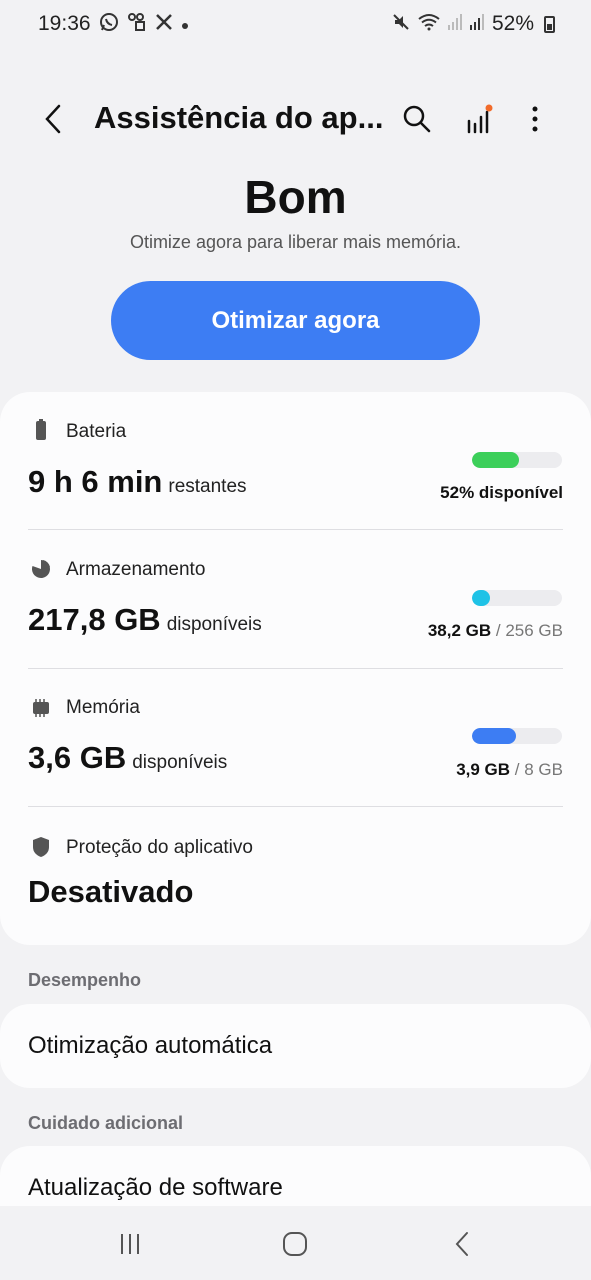  Describe the element at coordinates (459, 630) in the screenshot. I see `storage-used: 38,2 GB` at that location.